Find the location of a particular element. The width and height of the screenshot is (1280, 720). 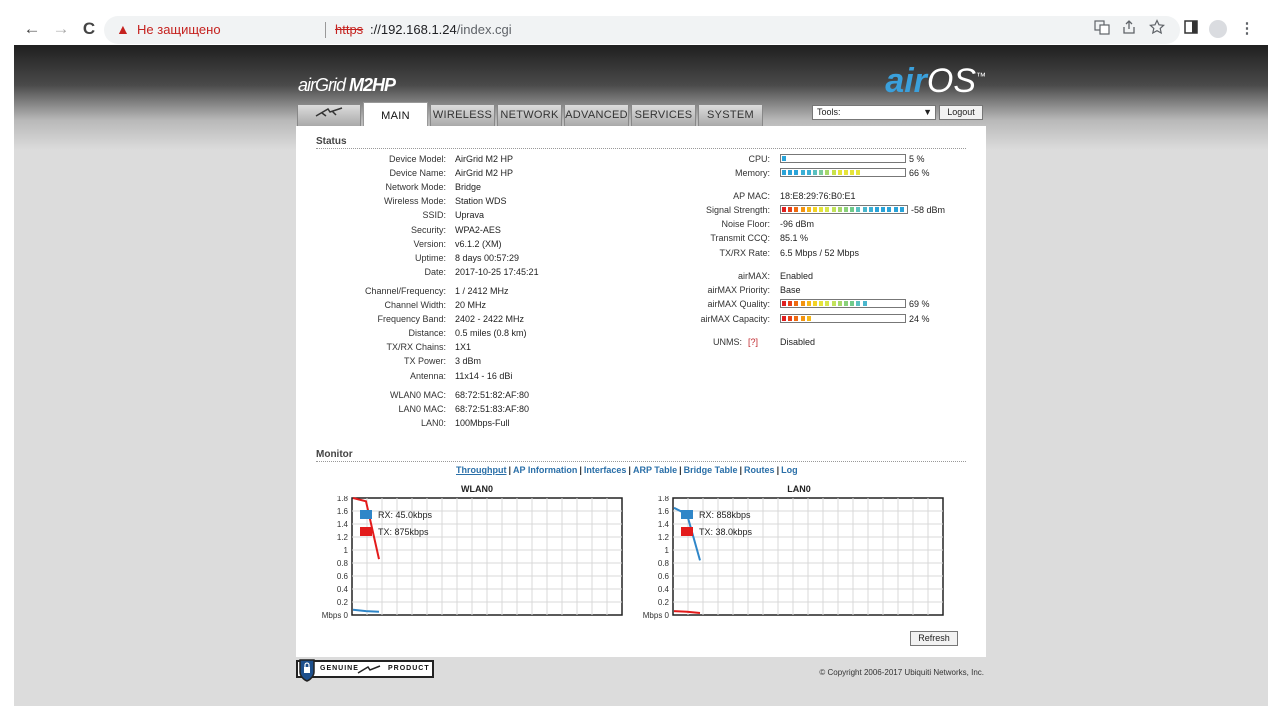

status-label: SSID: is located at coordinates (434, 215).